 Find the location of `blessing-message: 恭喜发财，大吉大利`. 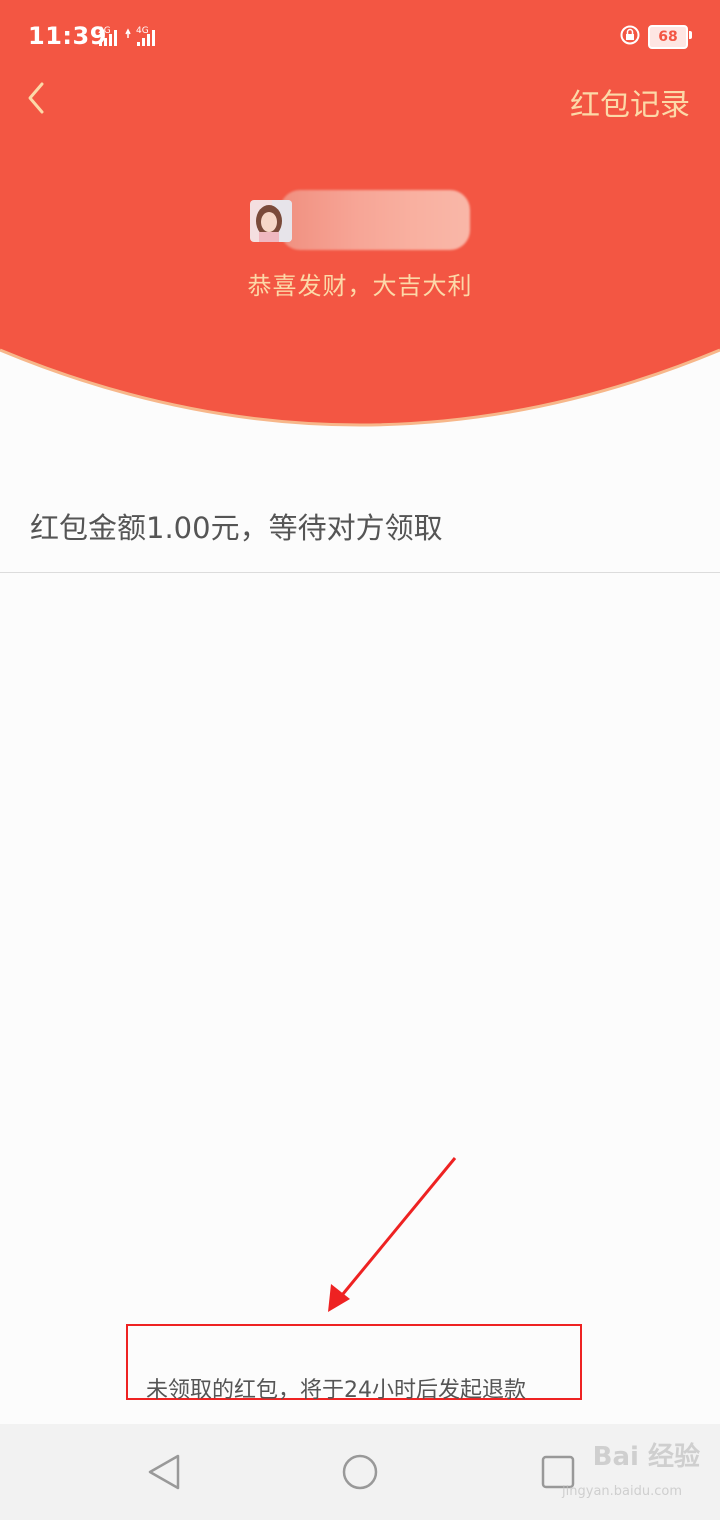

blessing-message: 恭喜发财，大吉大利 is located at coordinates (360, 286).